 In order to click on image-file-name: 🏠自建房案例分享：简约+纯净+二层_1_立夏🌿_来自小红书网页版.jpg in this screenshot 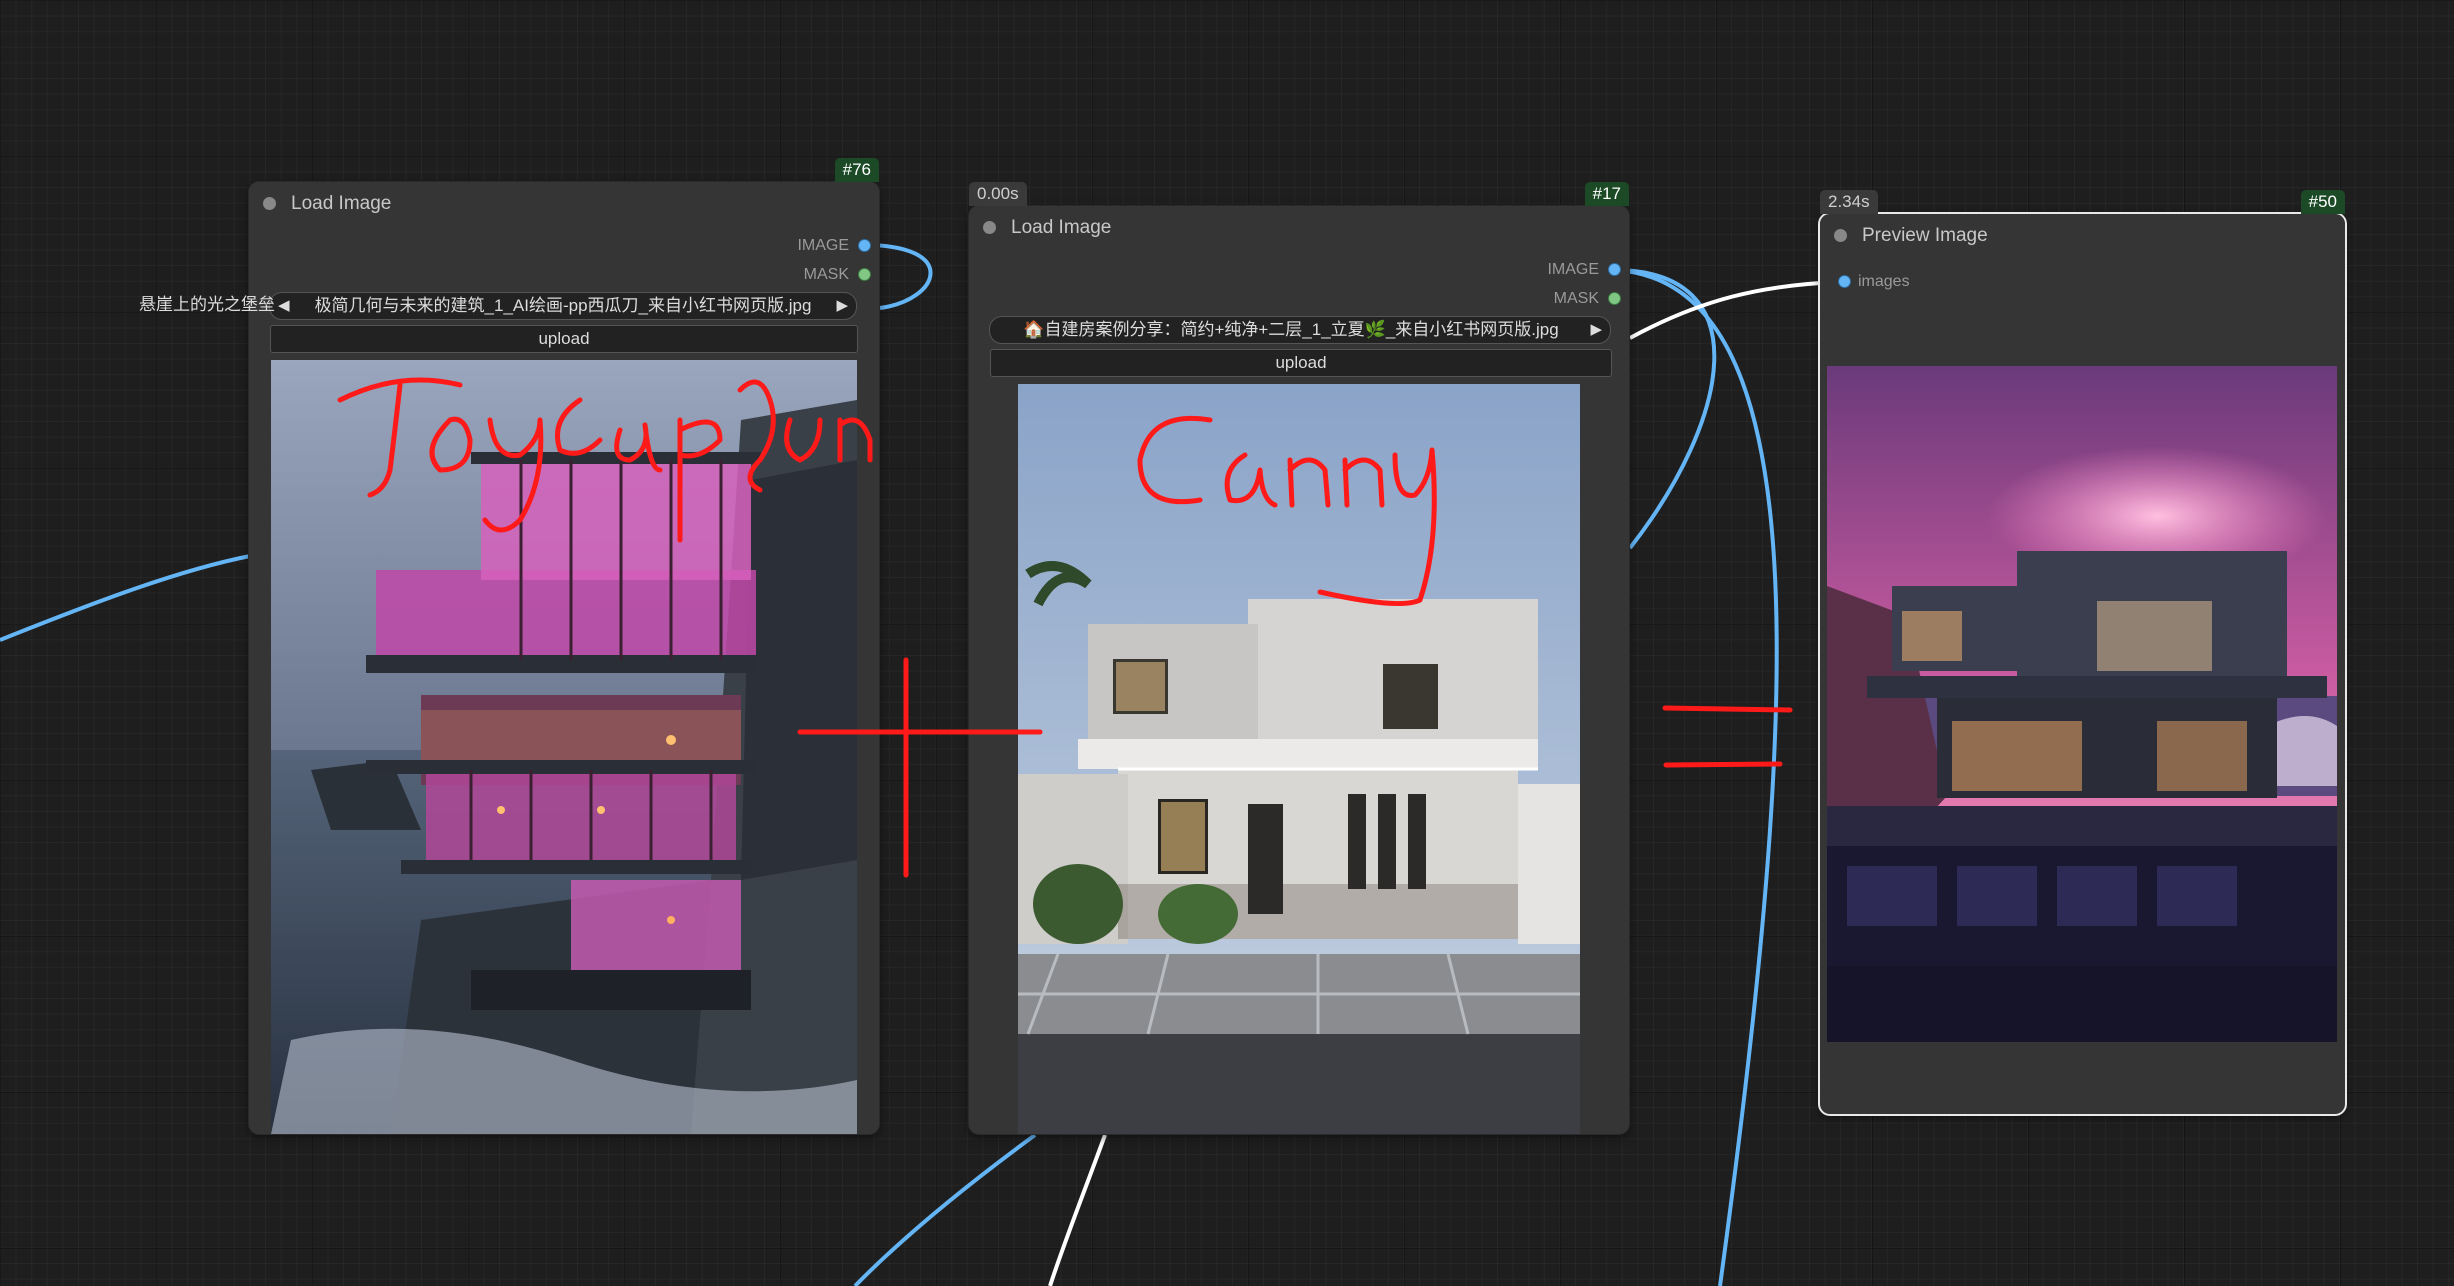, I will do `click(1291, 329)`.